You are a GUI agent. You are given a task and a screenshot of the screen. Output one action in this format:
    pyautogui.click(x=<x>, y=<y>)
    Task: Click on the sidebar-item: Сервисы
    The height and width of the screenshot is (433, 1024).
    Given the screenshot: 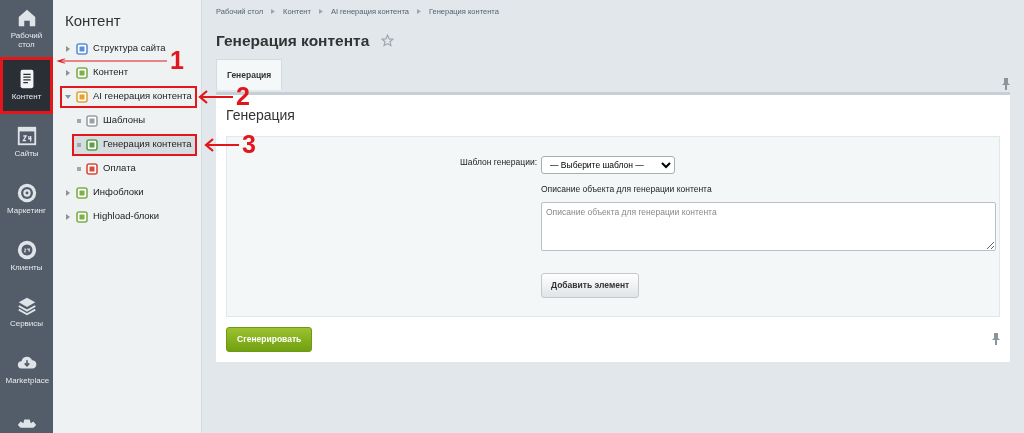 What is the action you would take?
    pyautogui.click(x=26, y=312)
    